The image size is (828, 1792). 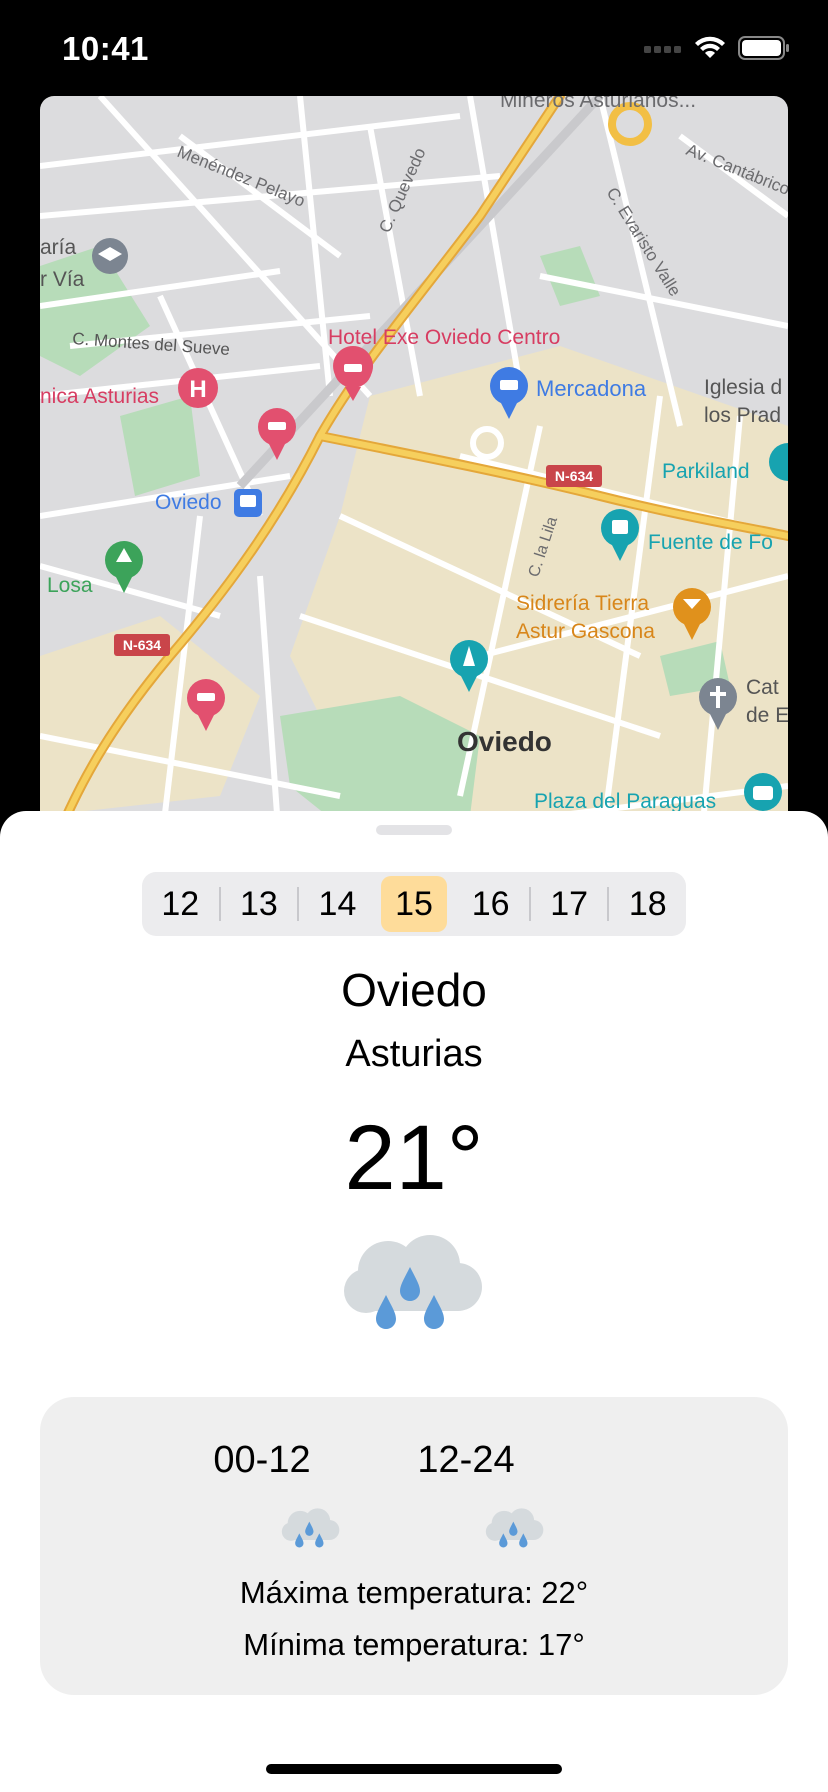 I want to click on map-label: Plaza del Paraguas, so click(x=625, y=801).